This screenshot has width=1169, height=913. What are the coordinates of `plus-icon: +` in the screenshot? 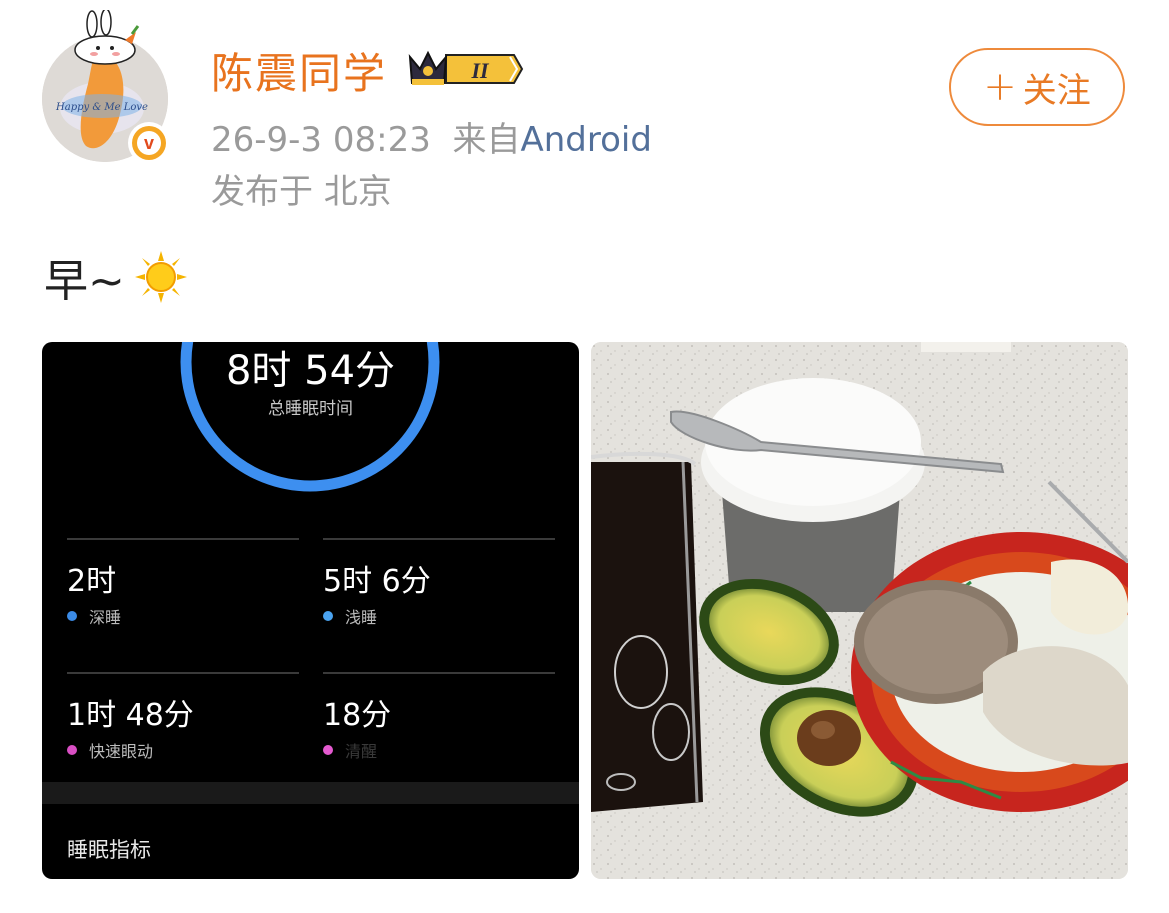 It's located at (1000, 87).